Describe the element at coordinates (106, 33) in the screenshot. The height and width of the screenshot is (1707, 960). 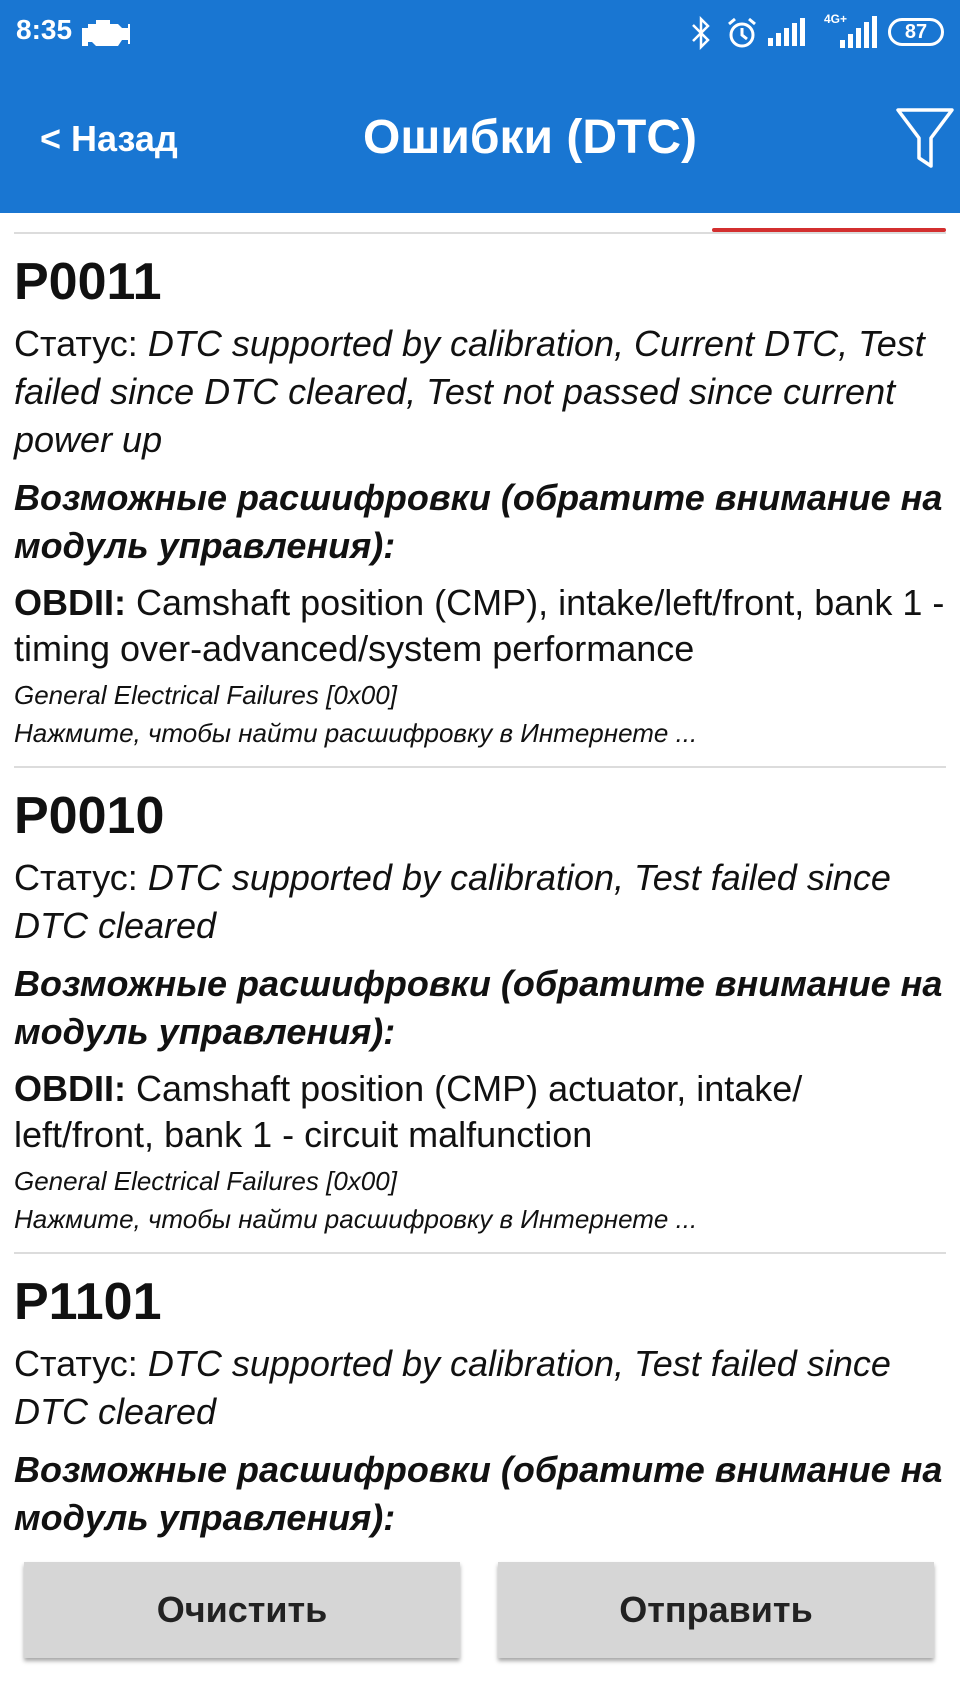
I see `engine-icon` at that location.